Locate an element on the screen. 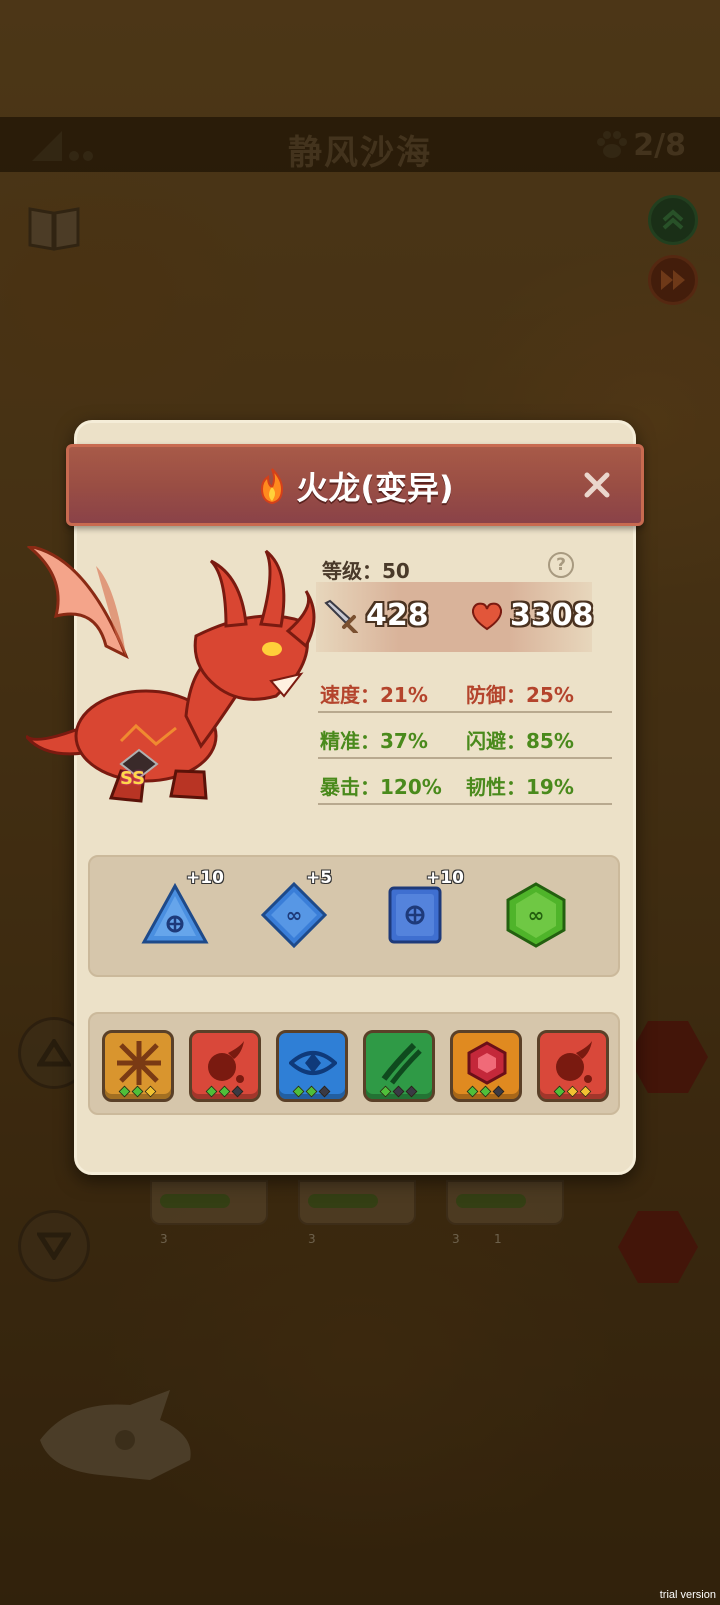 The width and height of the screenshot is (720, 1605). stat-value: 85% is located at coordinates (550, 741).